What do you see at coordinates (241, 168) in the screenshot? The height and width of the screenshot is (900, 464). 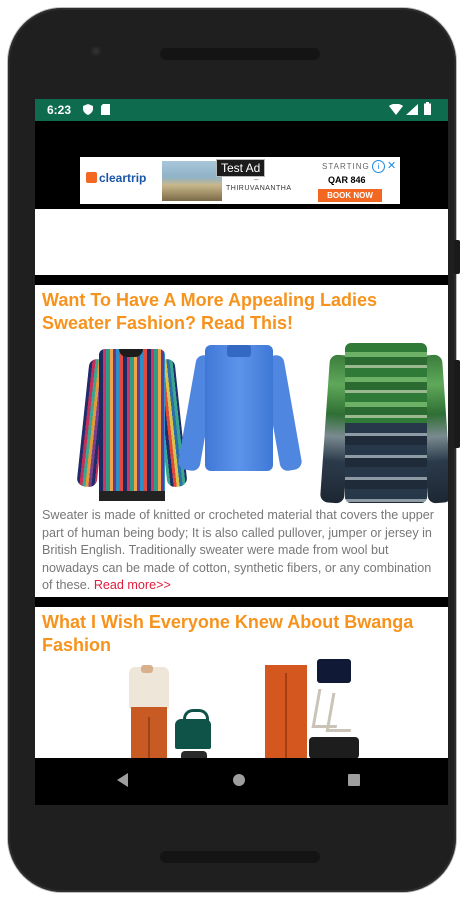 I see `test-ad-label: Test Ad` at bounding box center [241, 168].